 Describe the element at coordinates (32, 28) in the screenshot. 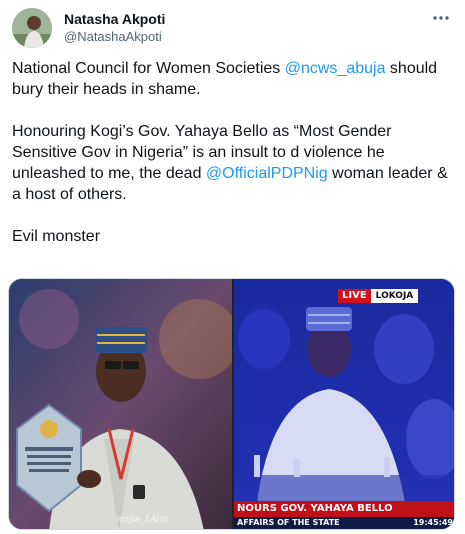

I see `avatar` at that location.